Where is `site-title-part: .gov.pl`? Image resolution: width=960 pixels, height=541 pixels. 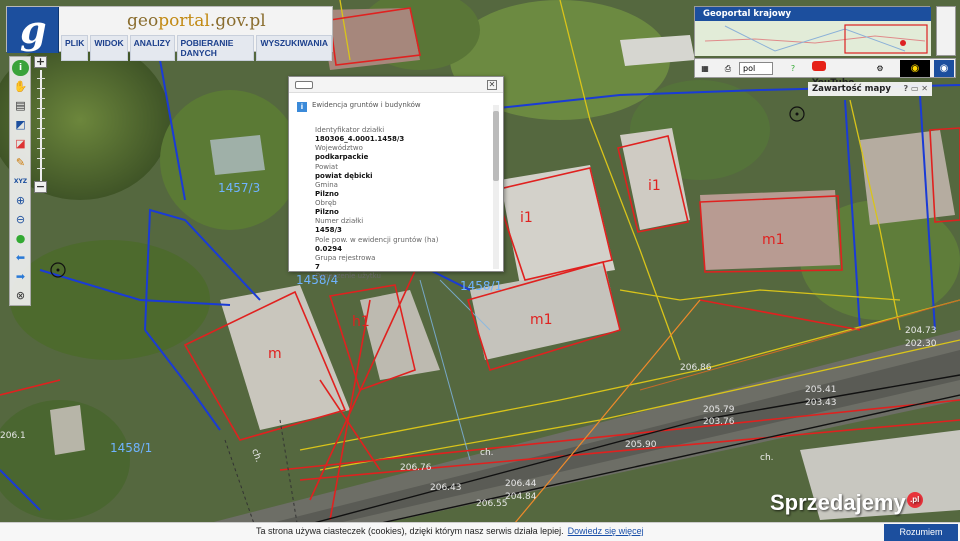
site-title-part: .gov.pl is located at coordinates (237, 21).